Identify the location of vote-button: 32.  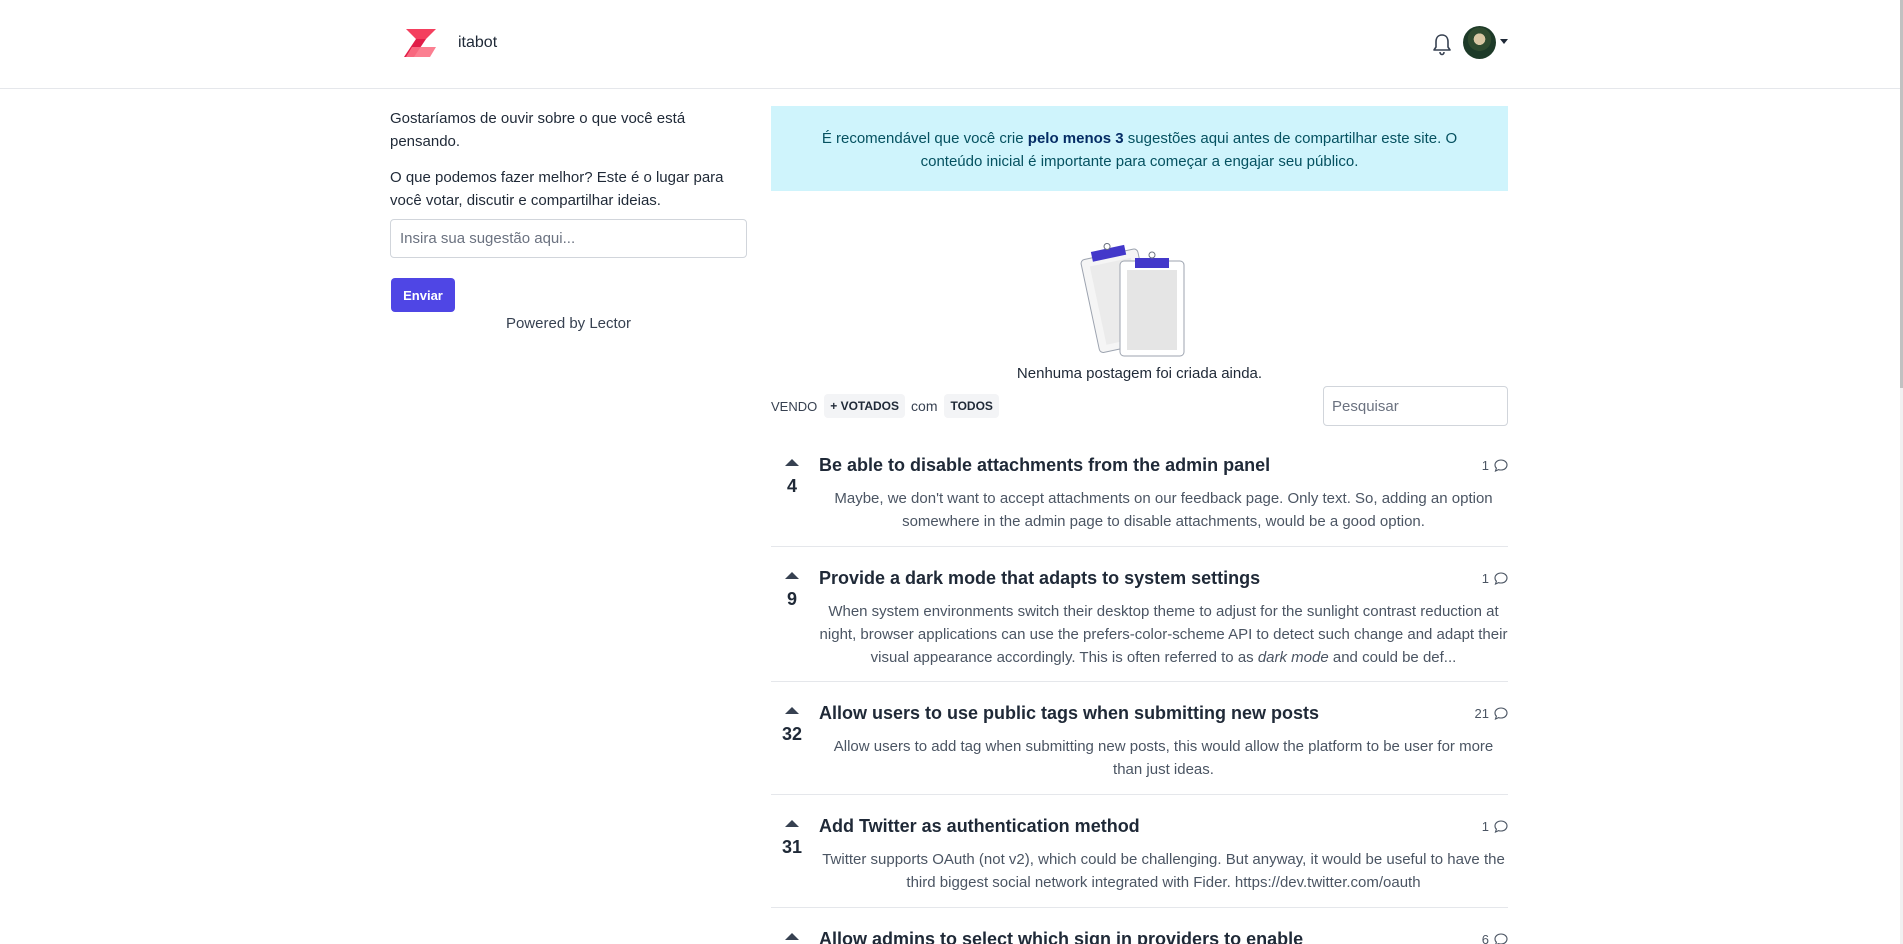
(792, 724).